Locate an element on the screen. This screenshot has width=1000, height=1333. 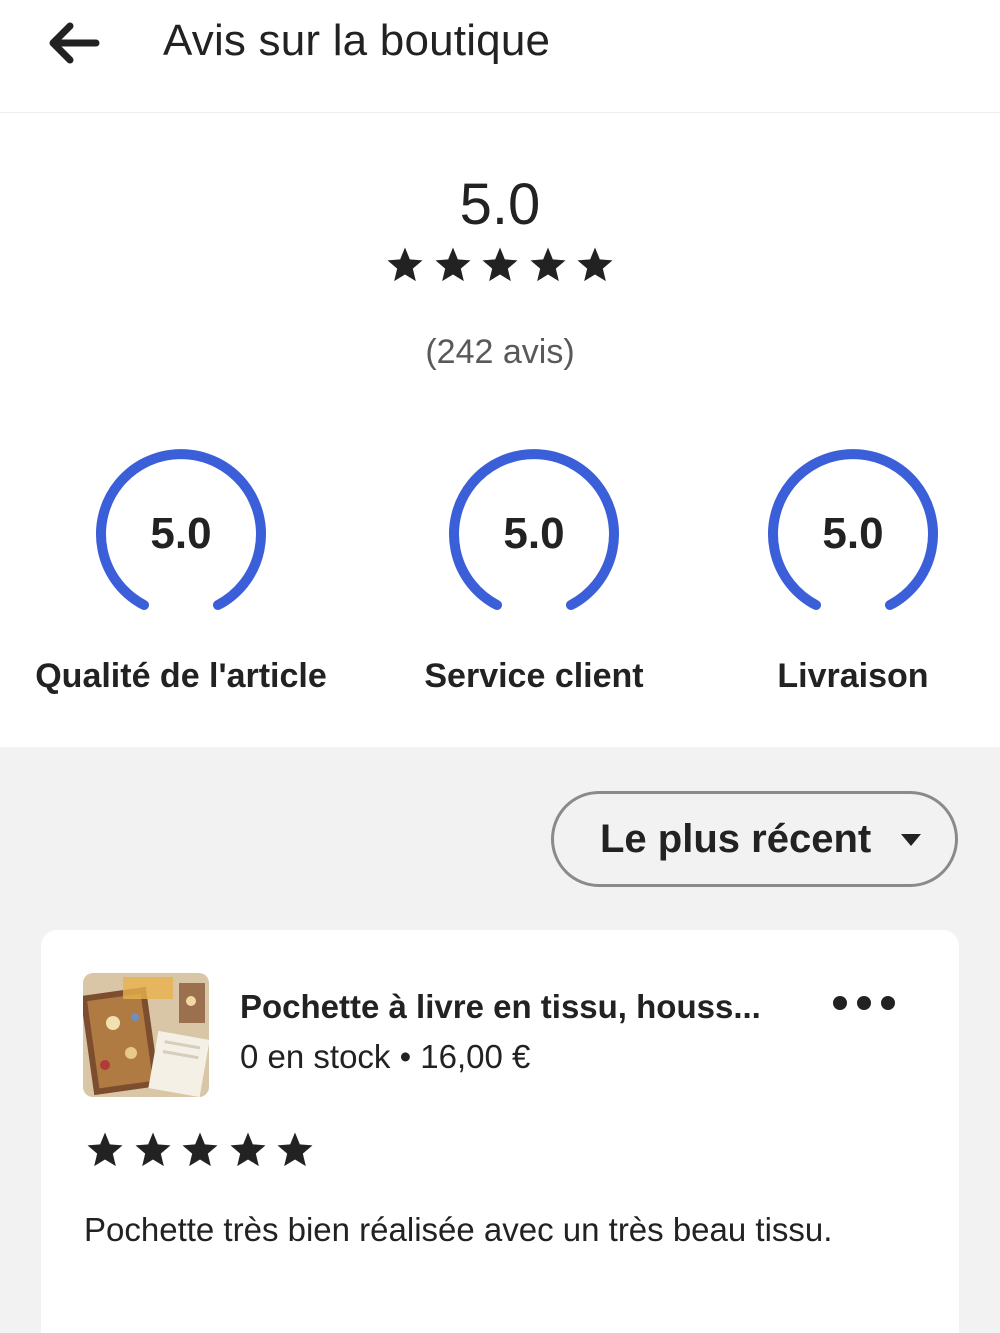
page-title: Avis sur la boutique is located at coordinates (357, 40).